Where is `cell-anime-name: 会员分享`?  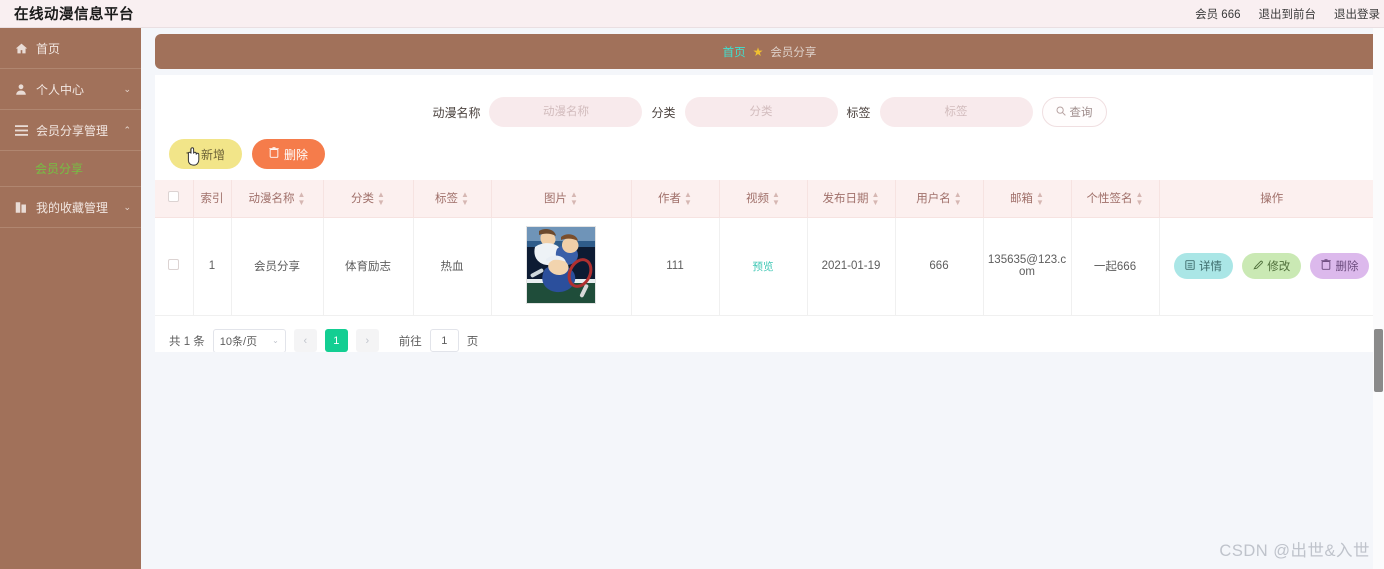
cell-anime-name: 会员分享 is located at coordinates (277, 266).